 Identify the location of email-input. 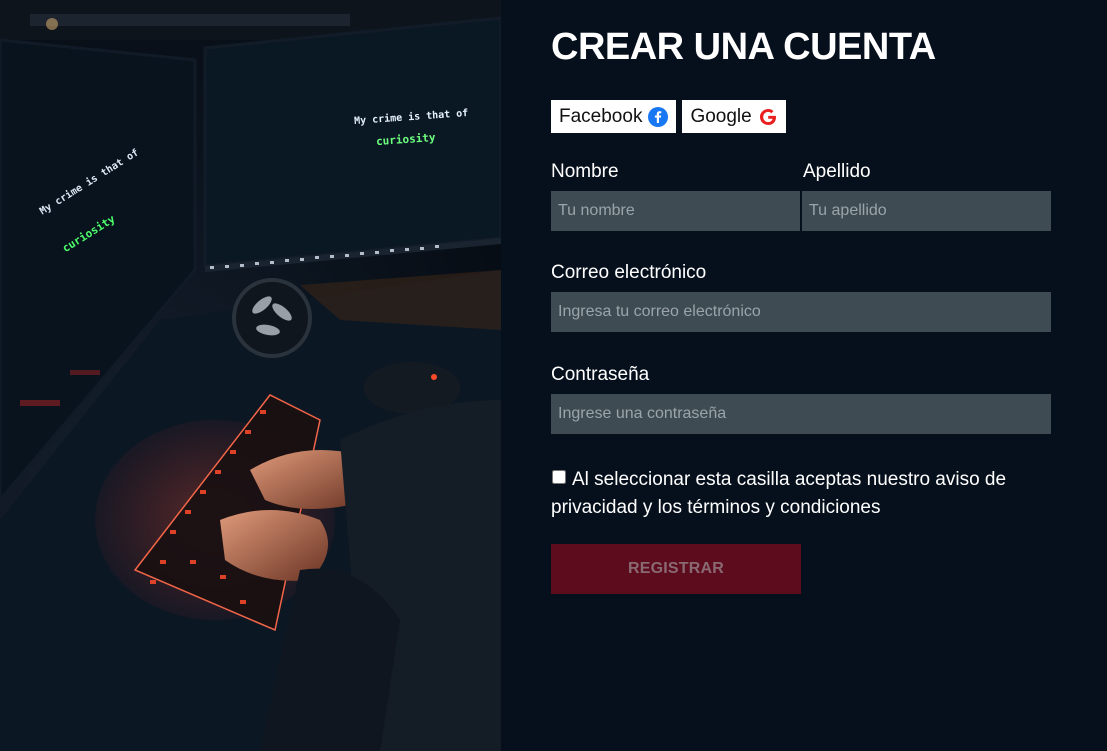
(801, 312).